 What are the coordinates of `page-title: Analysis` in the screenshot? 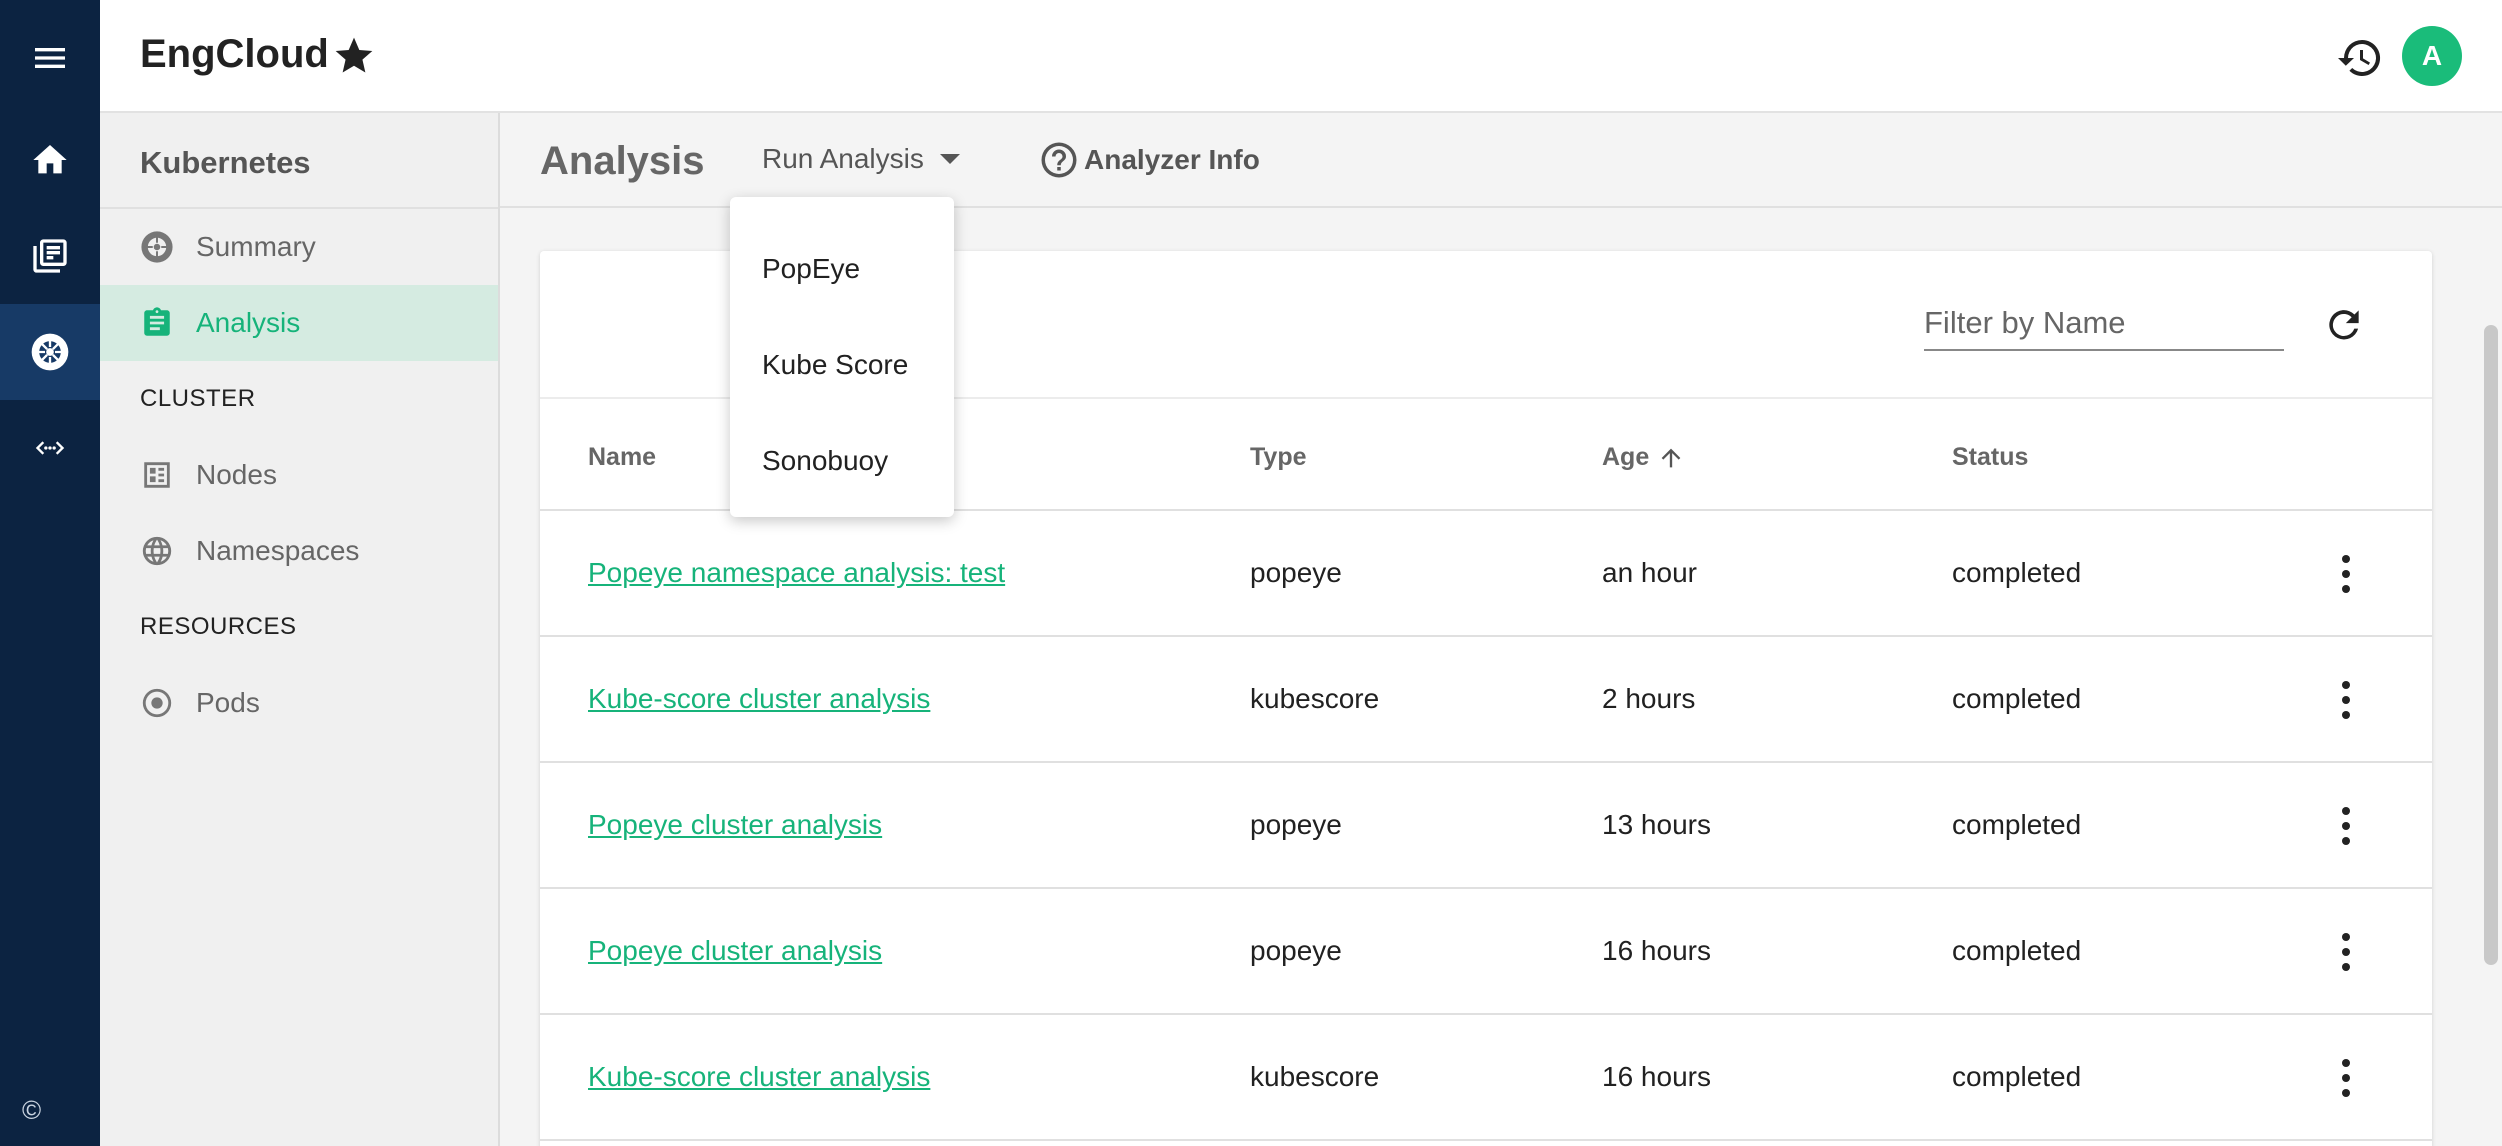 It's located at (622, 161).